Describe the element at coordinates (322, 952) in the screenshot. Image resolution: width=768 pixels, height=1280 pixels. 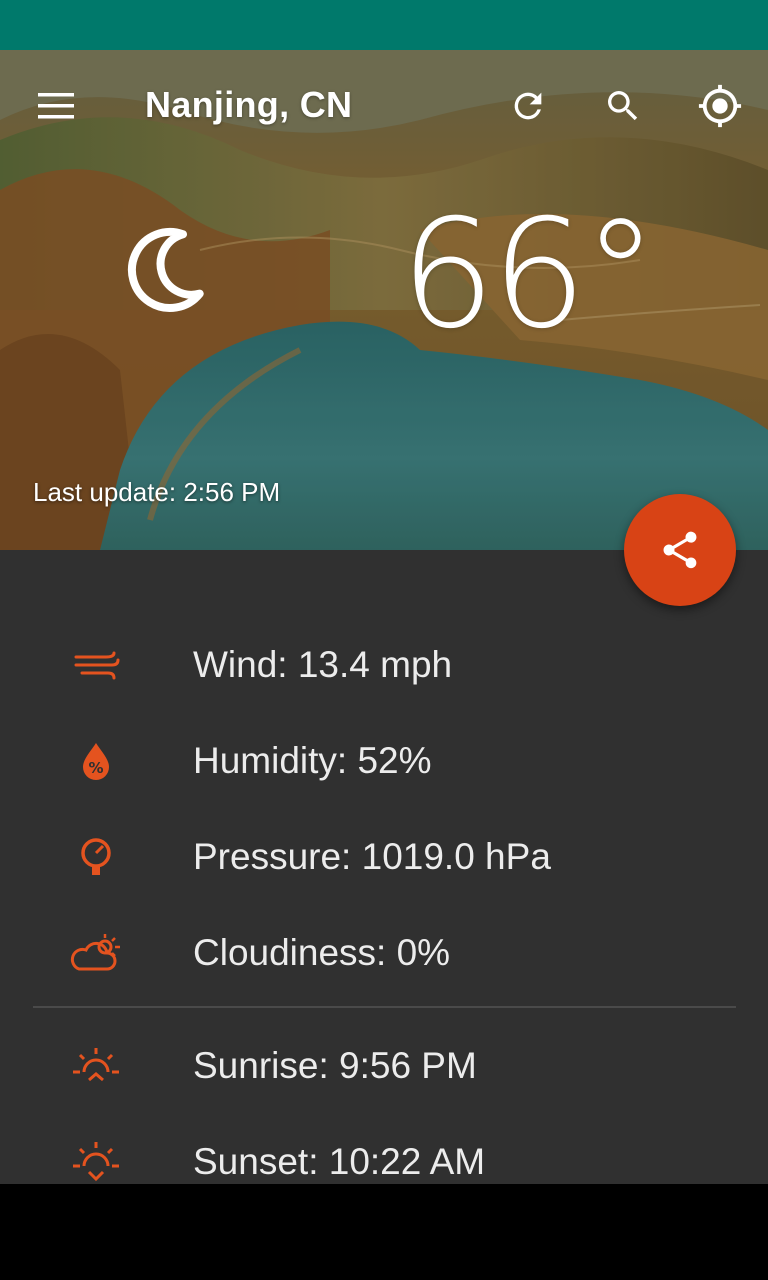
I see `cloudiness-text: Cloudiness: 0%` at that location.